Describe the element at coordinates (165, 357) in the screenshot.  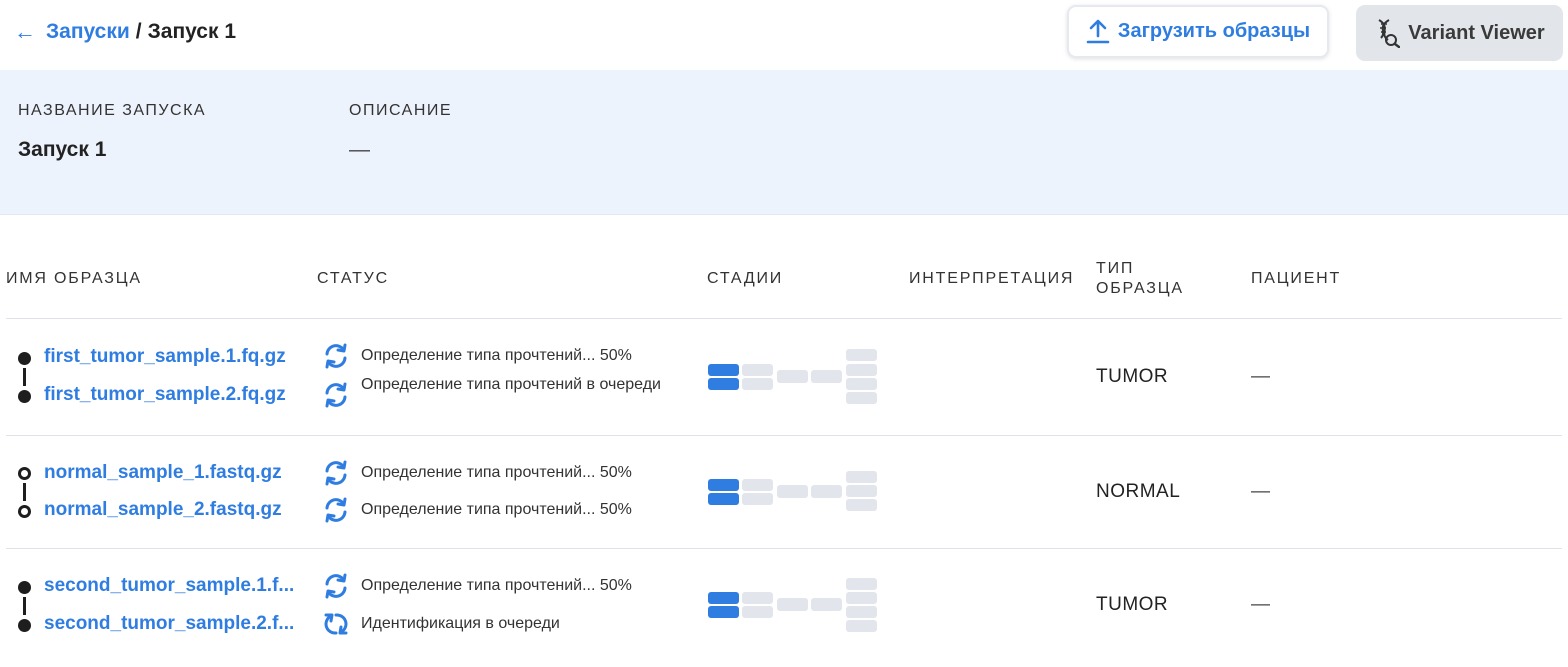
I see `sample-file-link: first_tumor_sample.1.fq.gz` at that location.